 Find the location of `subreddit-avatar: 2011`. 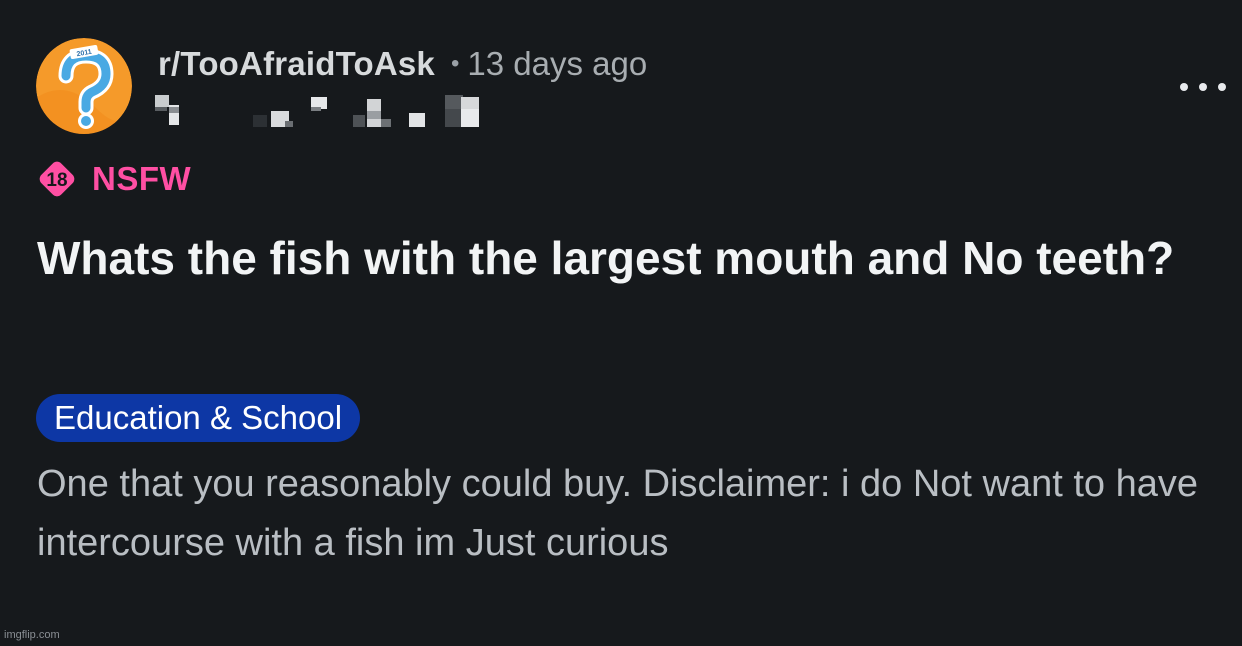

subreddit-avatar: 2011 is located at coordinates (84, 86).